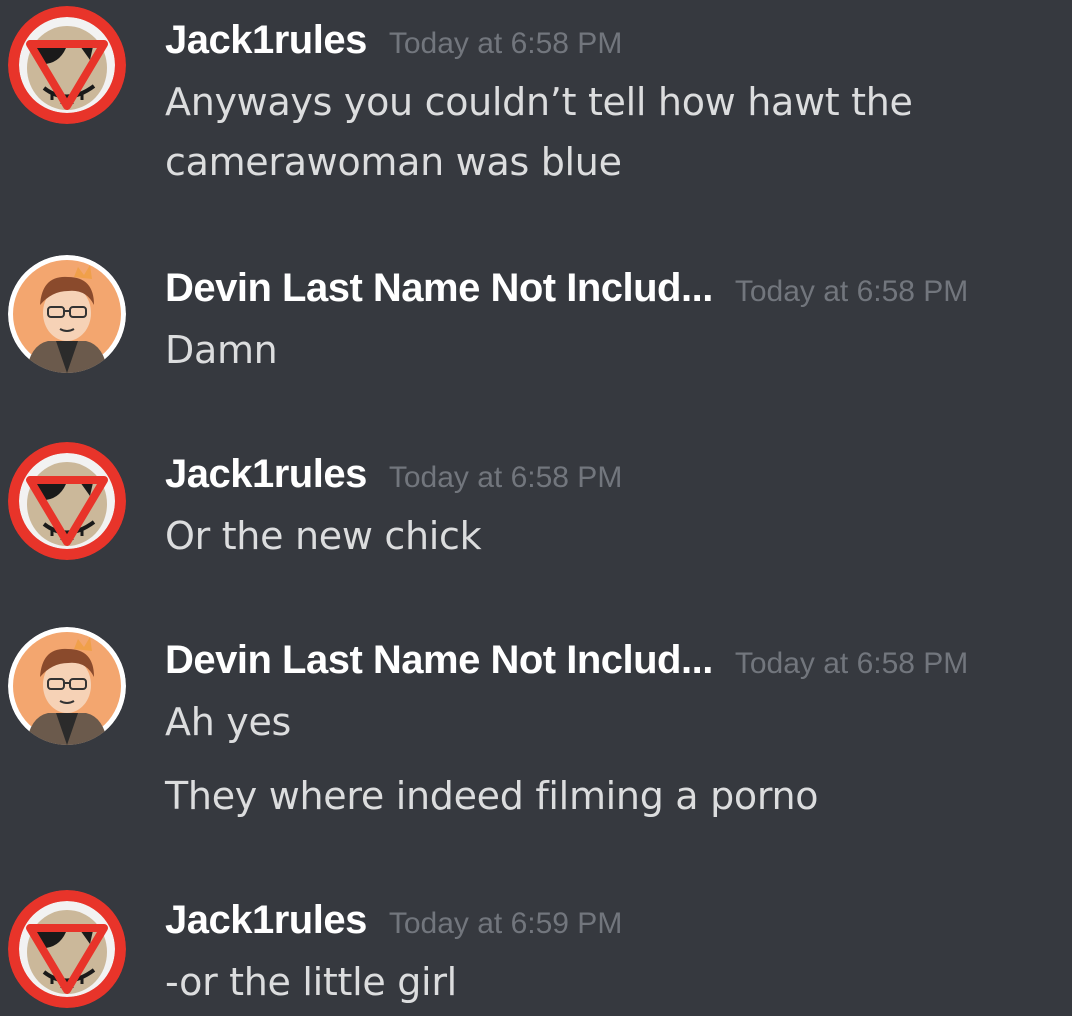 The width and height of the screenshot is (1072, 1016). Describe the element at coordinates (539, 102) in the screenshot. I see `message-text: Anyways you couldn’t tell how hawt the` at that location.